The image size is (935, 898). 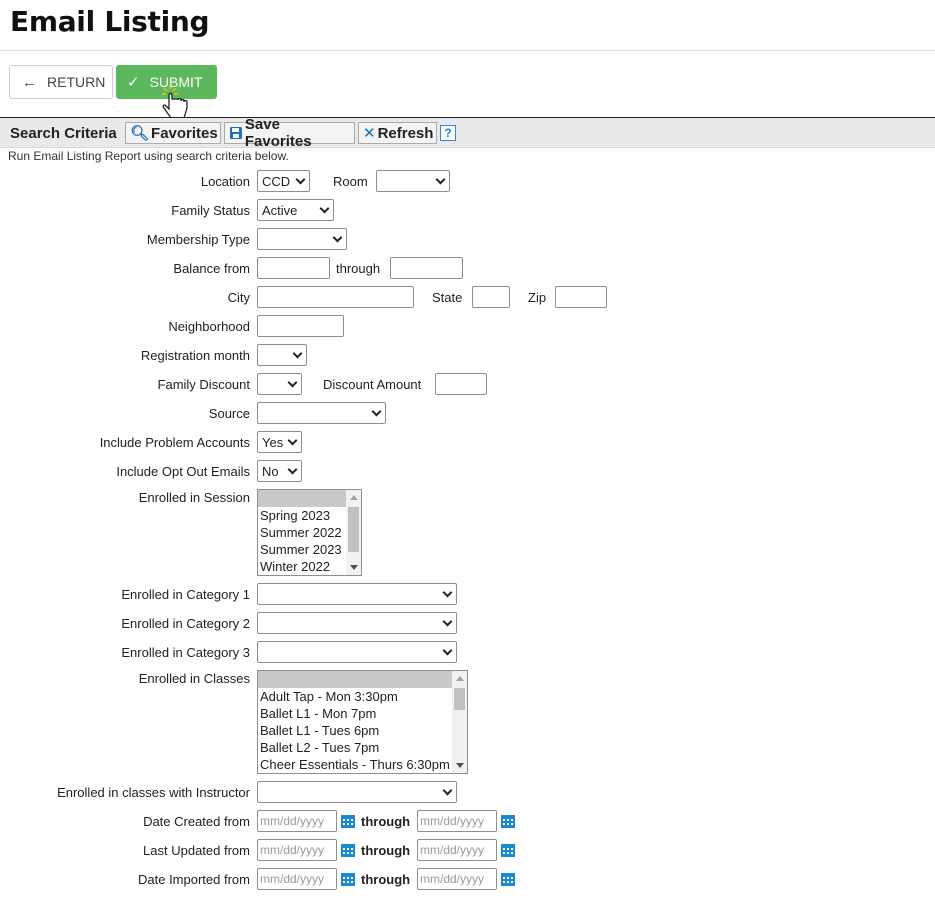 What do you see at coordinates (196, 821) in the screenshot?
I see `date-created-label: Date Created from` at bounding box center [196, 821].